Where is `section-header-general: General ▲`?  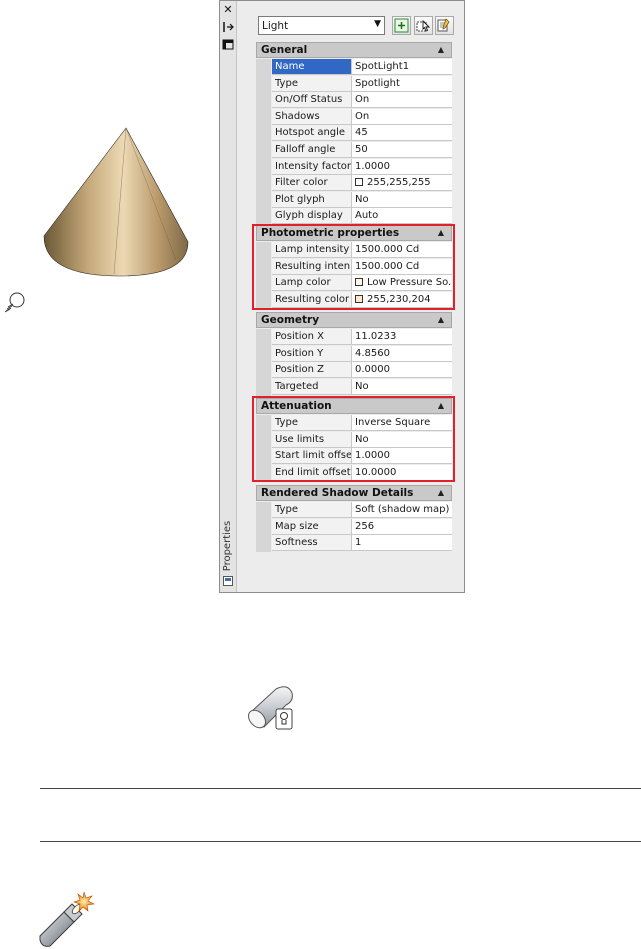
section-header-general: General ▲ is located at coordinates (354, 50).